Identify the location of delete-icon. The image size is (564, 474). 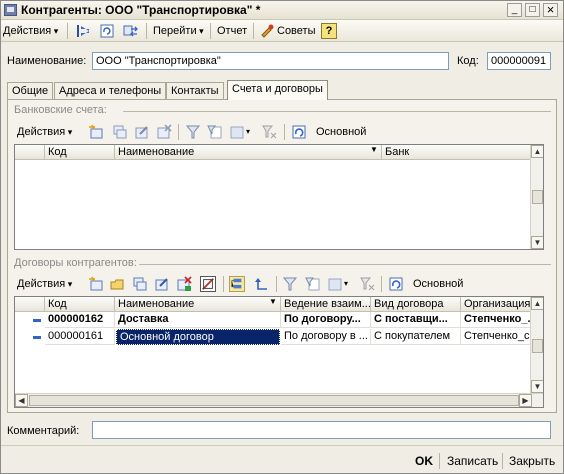
(164, 132).